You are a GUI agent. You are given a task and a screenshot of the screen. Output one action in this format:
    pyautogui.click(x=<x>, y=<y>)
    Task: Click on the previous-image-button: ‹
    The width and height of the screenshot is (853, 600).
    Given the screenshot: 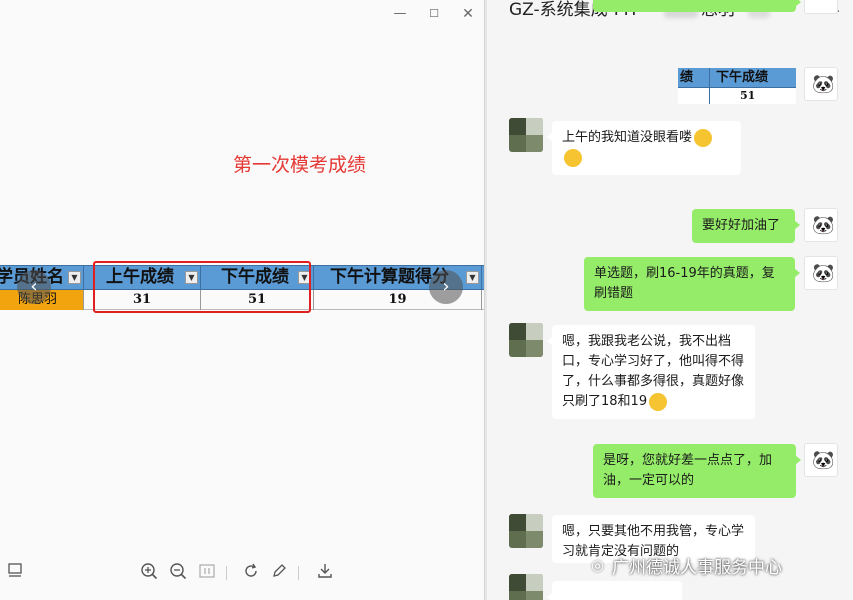 What is the action you would take?
    pyautogui.click(x=34, y=287)
    